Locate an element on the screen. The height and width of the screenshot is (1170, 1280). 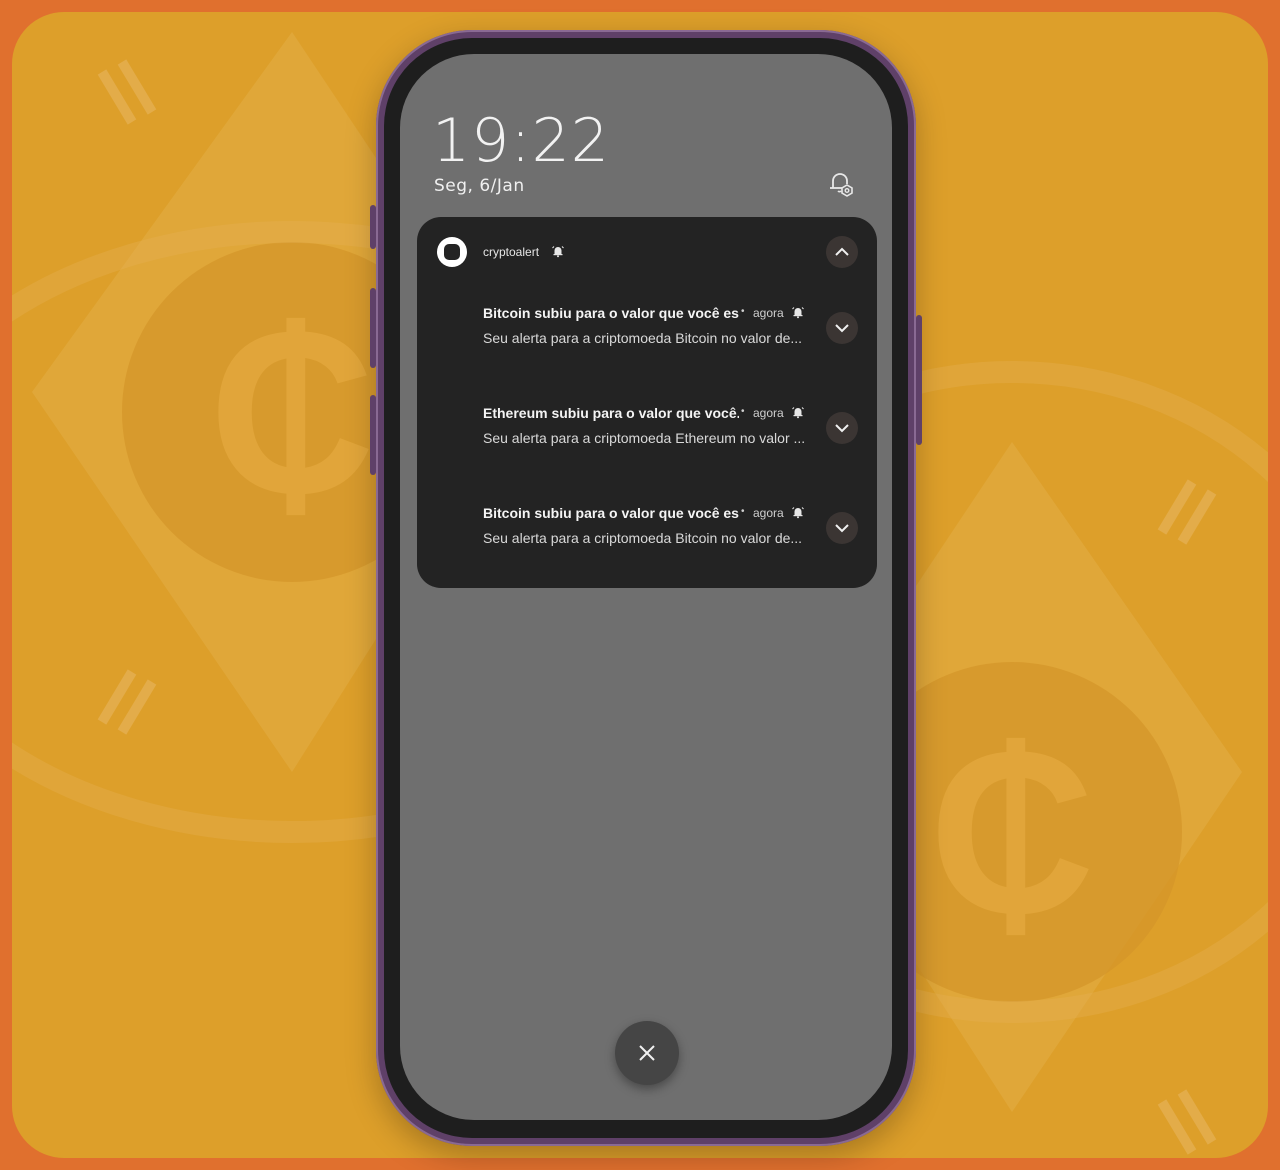
collapse-button is located at coordinates (842, 252).